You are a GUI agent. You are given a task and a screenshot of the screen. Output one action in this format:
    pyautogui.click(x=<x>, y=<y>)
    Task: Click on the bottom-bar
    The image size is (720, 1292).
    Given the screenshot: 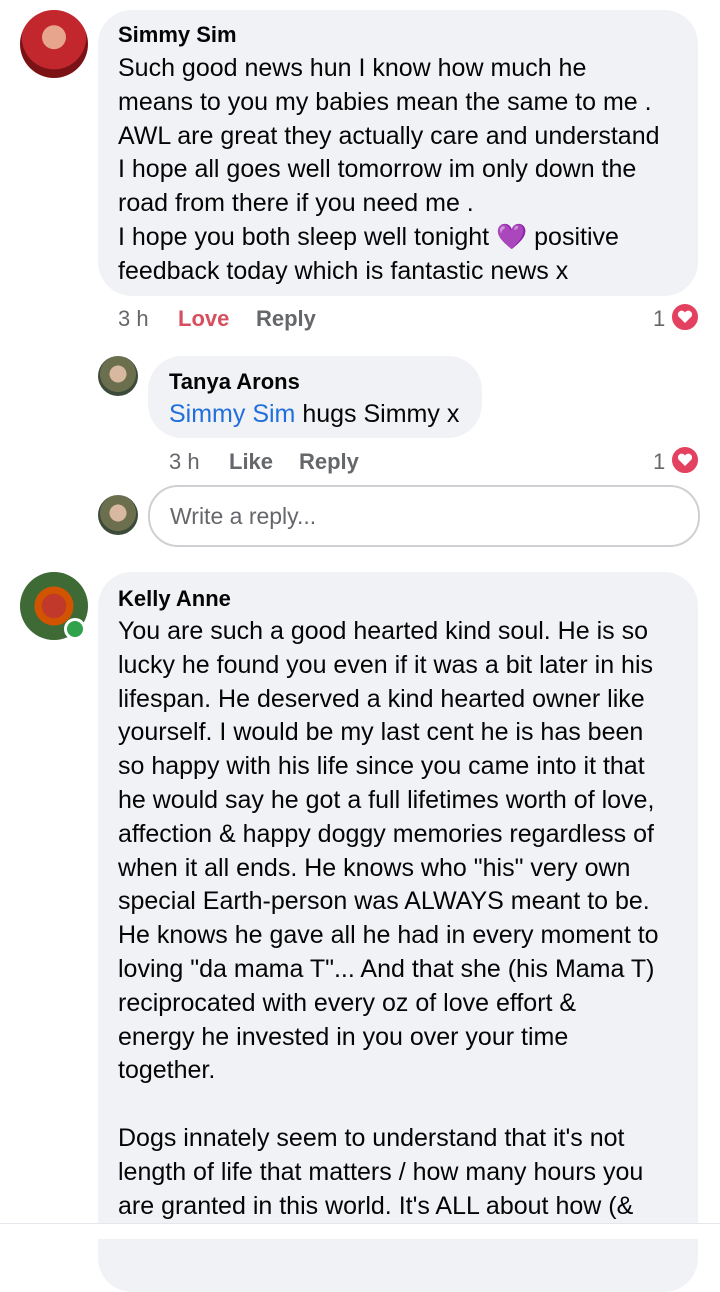 What is the action you would take?
    pyautogui.click(x=360, y=1231)
    